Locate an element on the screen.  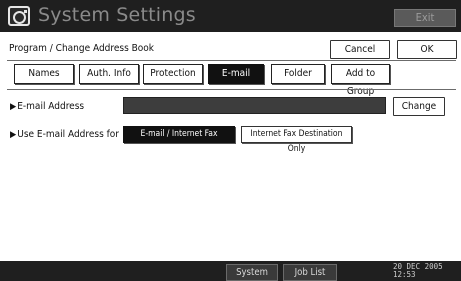
use-email-label: Use E-mail Address for is located at coordinates (68, 134).